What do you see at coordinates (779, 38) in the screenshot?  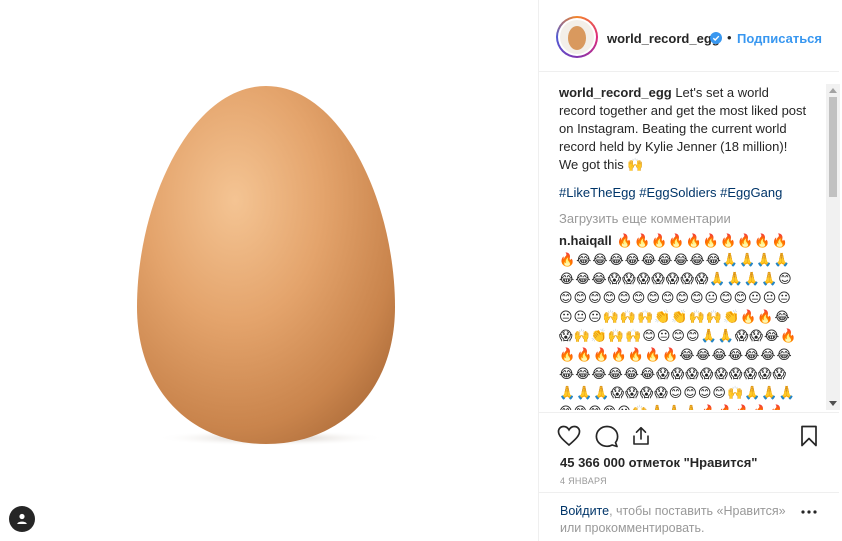 I see `follow-button: Подписаться` at bounding box center [779, 38].